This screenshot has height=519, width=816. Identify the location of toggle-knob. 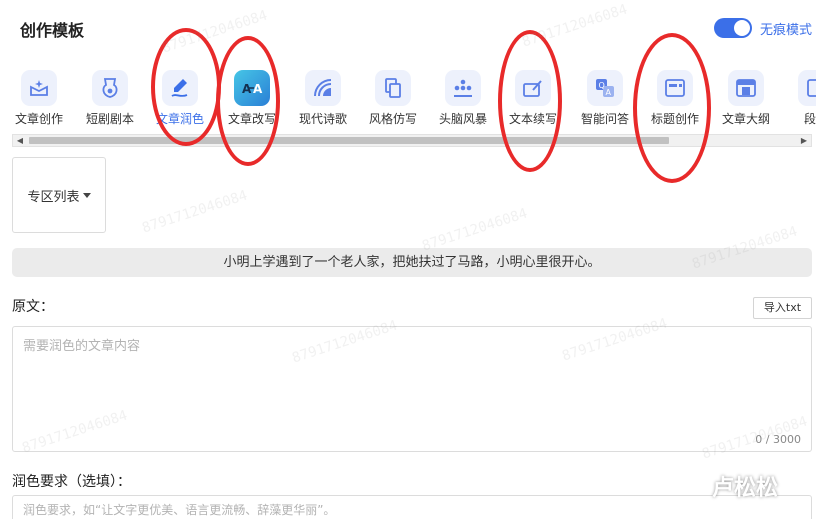
(741, 28).